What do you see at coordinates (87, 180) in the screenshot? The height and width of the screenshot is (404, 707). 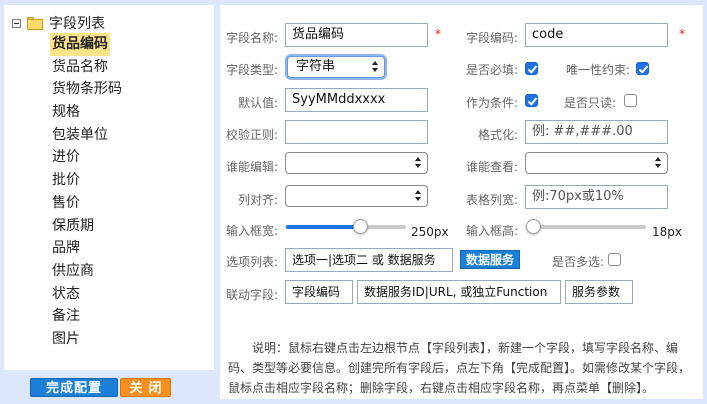 I see `tree-item: 批价` at bounding box center [87, 180].